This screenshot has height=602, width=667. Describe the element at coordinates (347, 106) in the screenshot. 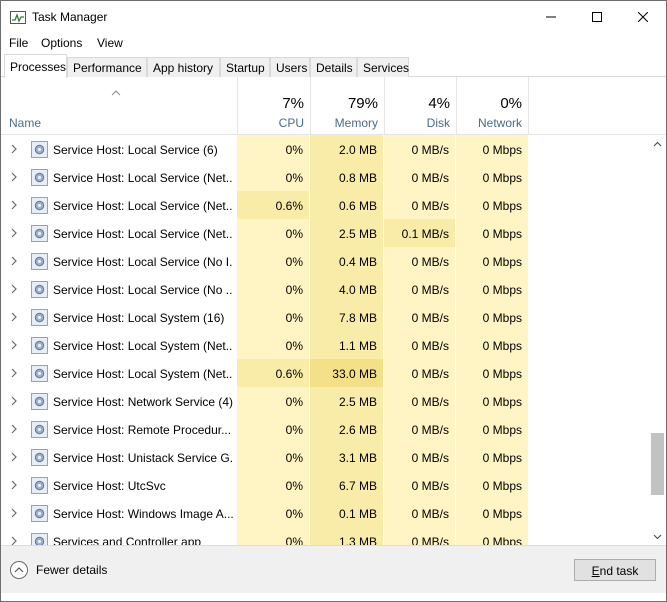

I see `column-memory: 79% Memory` at that location.